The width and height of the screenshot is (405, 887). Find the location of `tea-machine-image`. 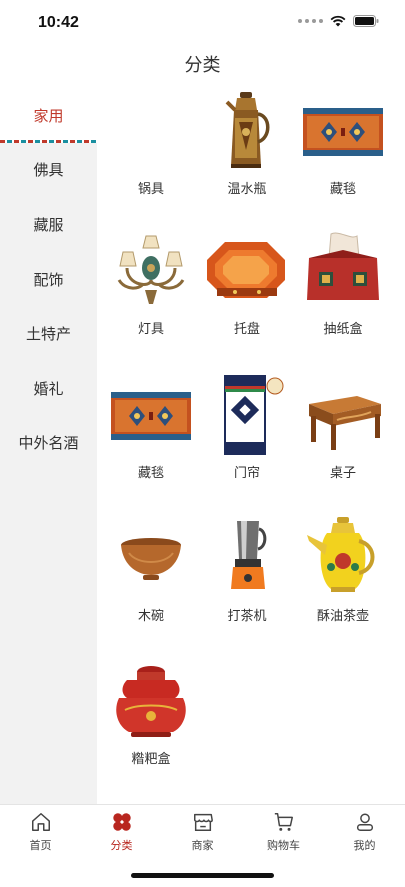

tea-machine-image is located at coordinates (247, 557).